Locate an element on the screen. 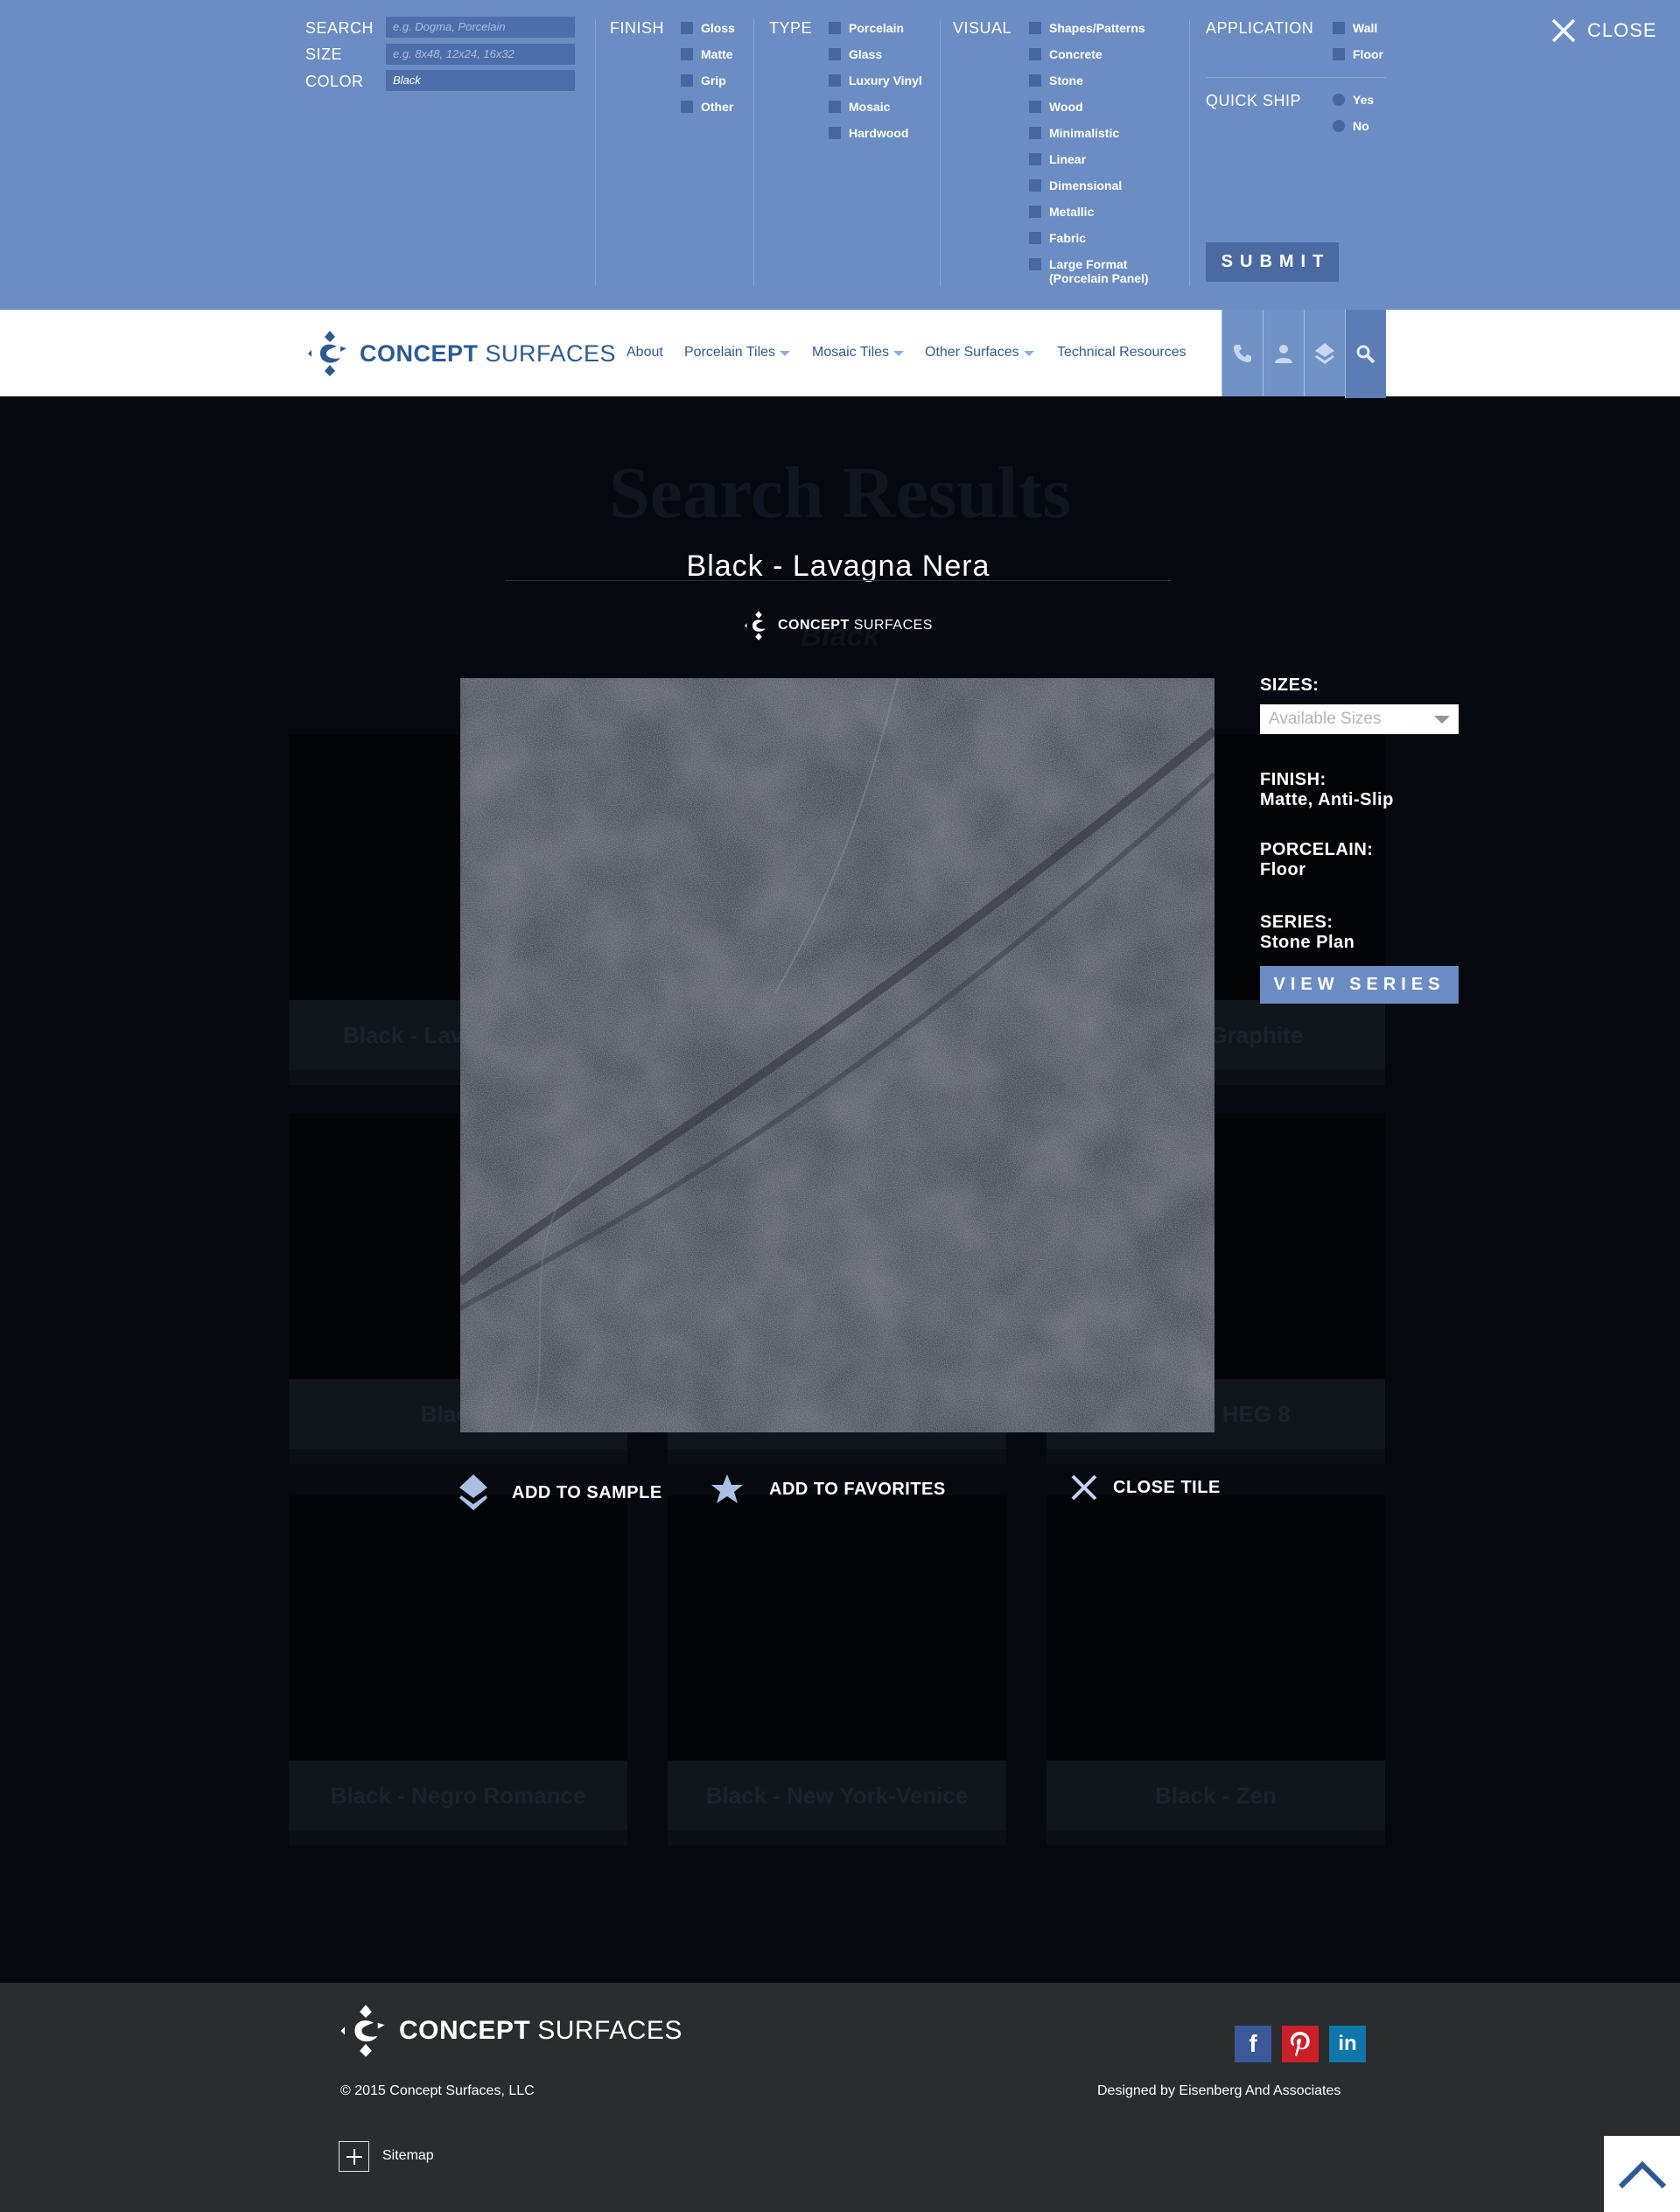 This screenshot has height=2212, width=1680. type-option-mosaic: Mosaic is located at coordinates (859, 107).